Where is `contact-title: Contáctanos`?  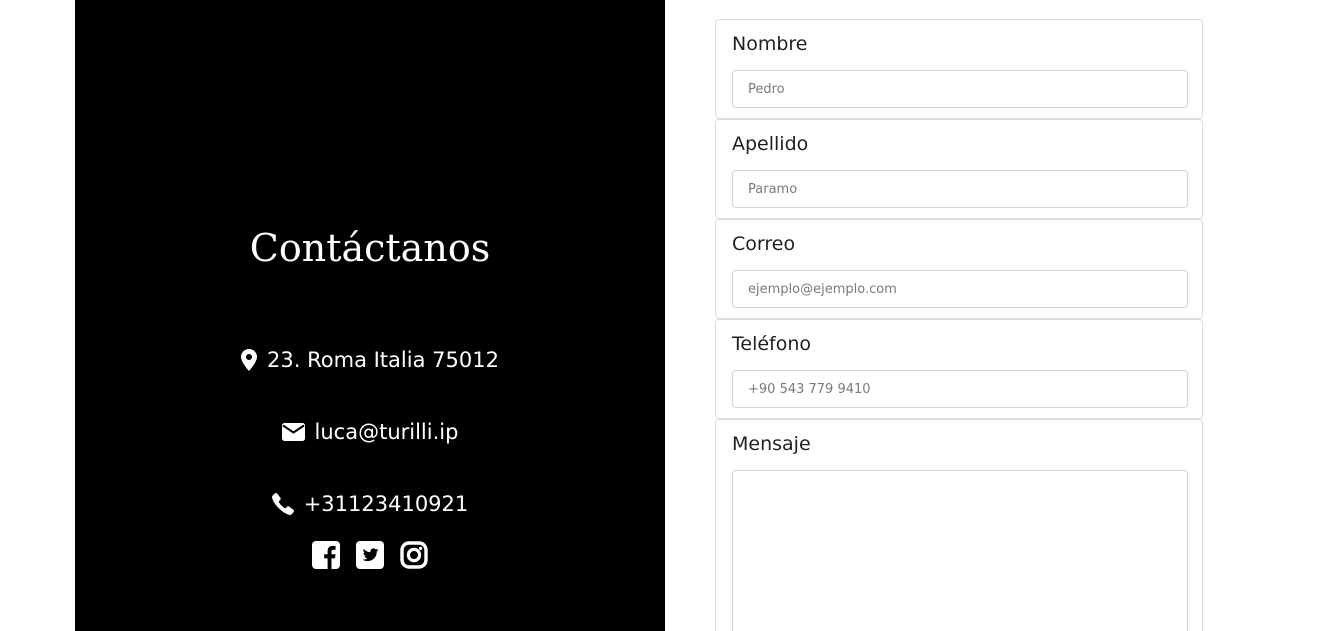
contact-title: Contáctanos is located at coordinates (370, 248).